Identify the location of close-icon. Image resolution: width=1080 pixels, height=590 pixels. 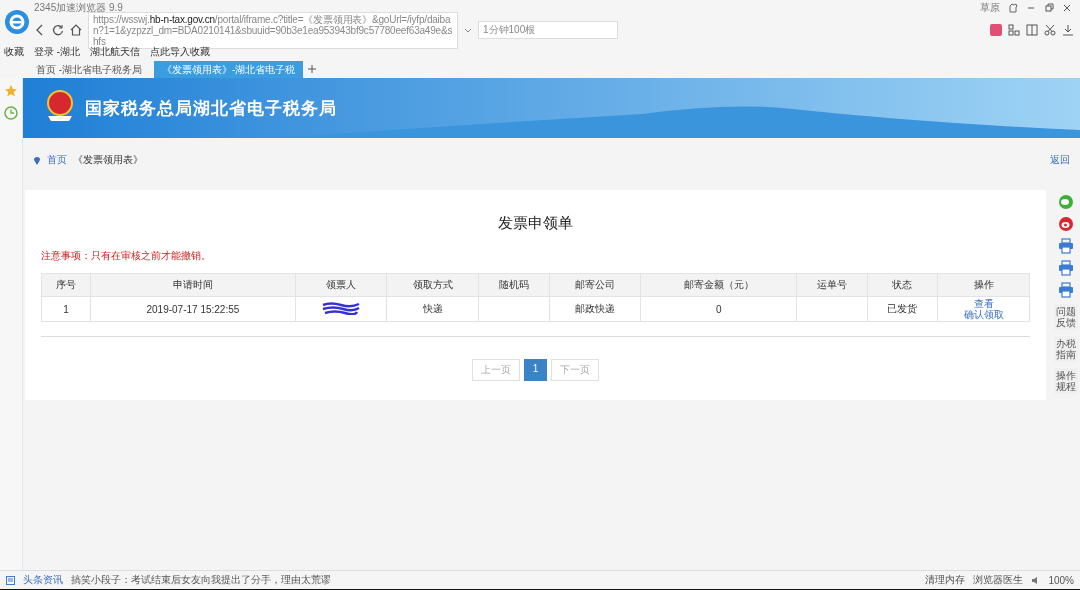
(1067, 8).